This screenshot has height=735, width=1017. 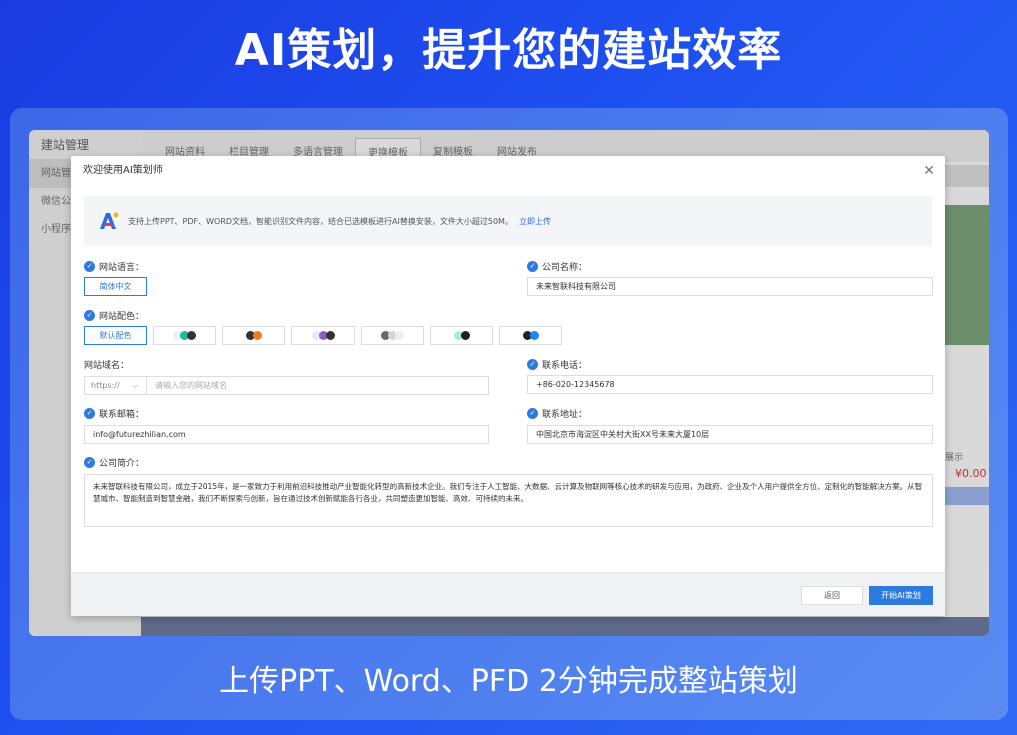 I want to click on email-label: ✓ 联系邮箱：, so click(x=114, y=413).